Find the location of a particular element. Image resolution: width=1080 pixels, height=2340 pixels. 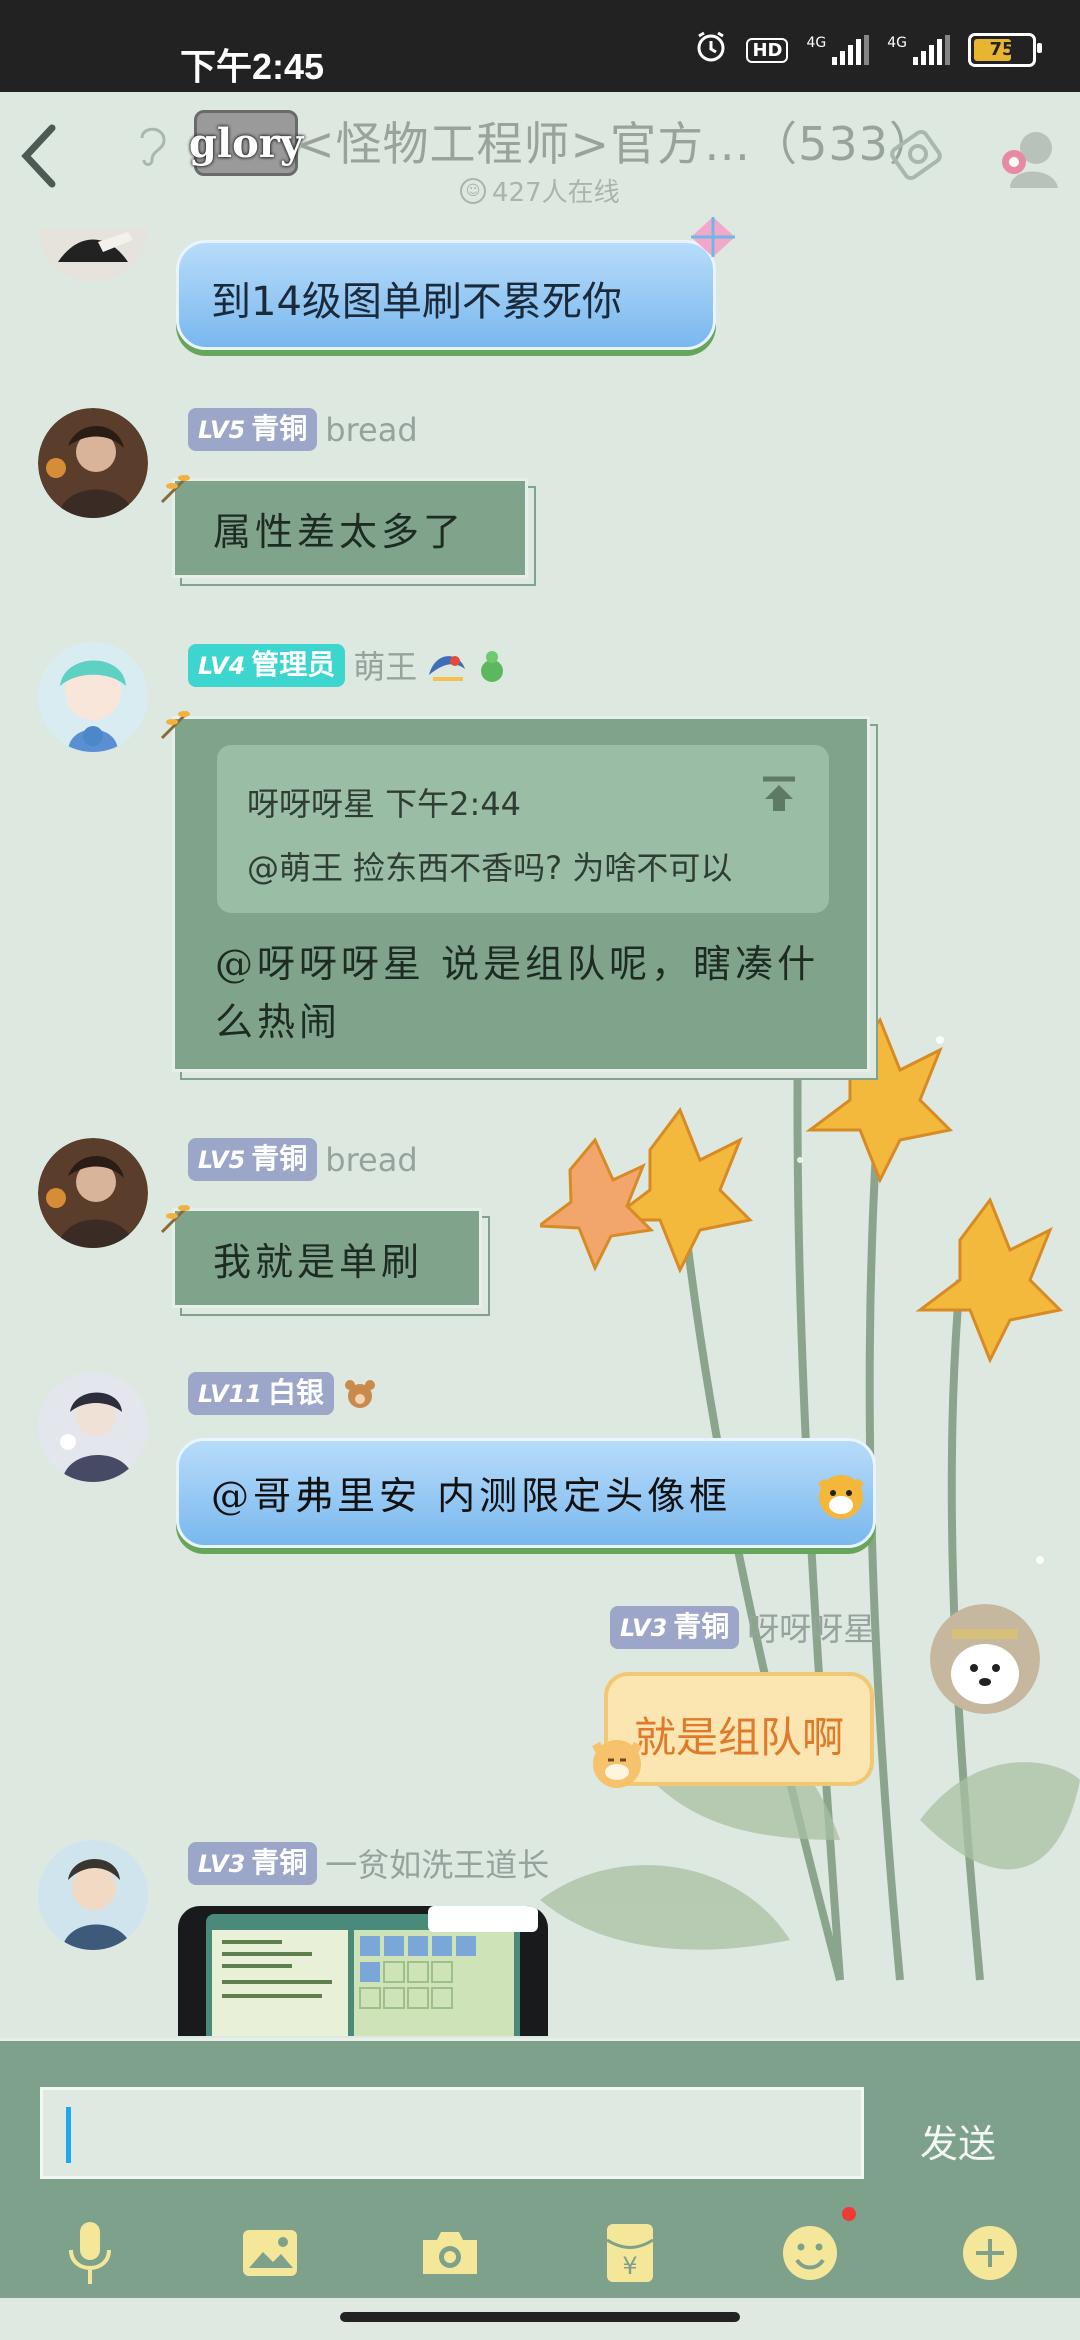

message-text: @呀呀呀星 说是组队呢，瞎凑什么热闹 is located at coordinates (517, 993).